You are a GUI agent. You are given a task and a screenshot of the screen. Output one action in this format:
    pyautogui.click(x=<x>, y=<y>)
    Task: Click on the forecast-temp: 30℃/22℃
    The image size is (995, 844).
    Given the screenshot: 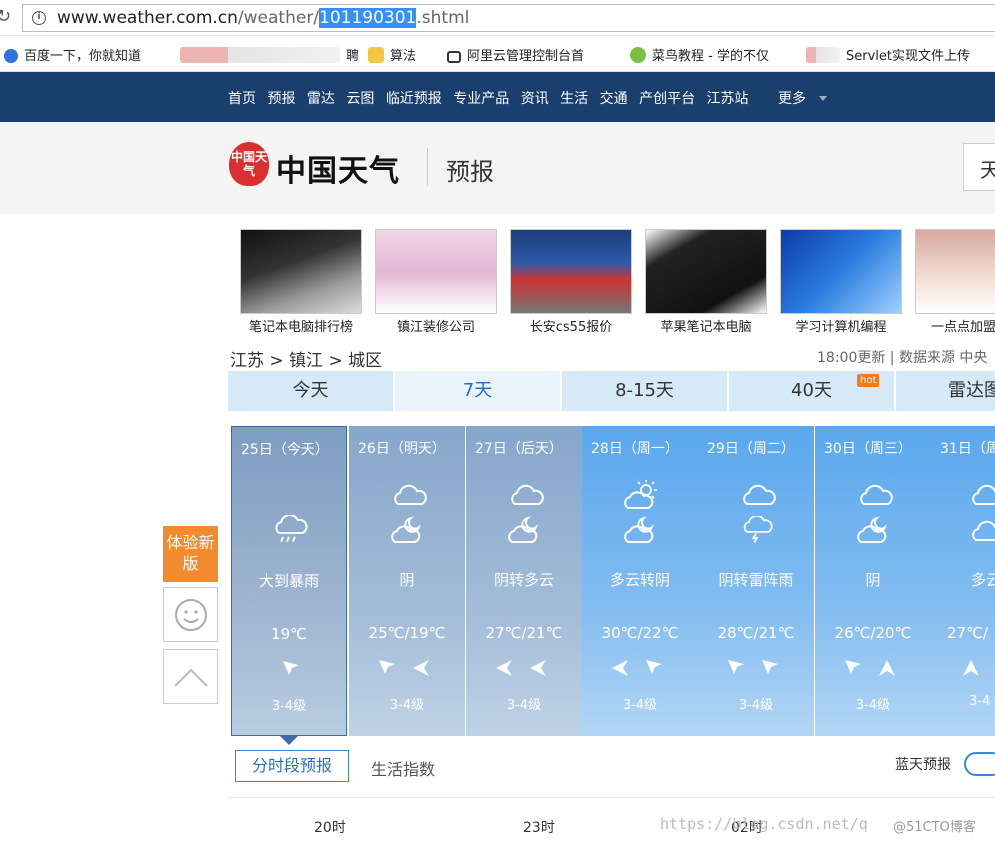 What is the action you would take?
    pyautogui.click(x=640, y=633)
    